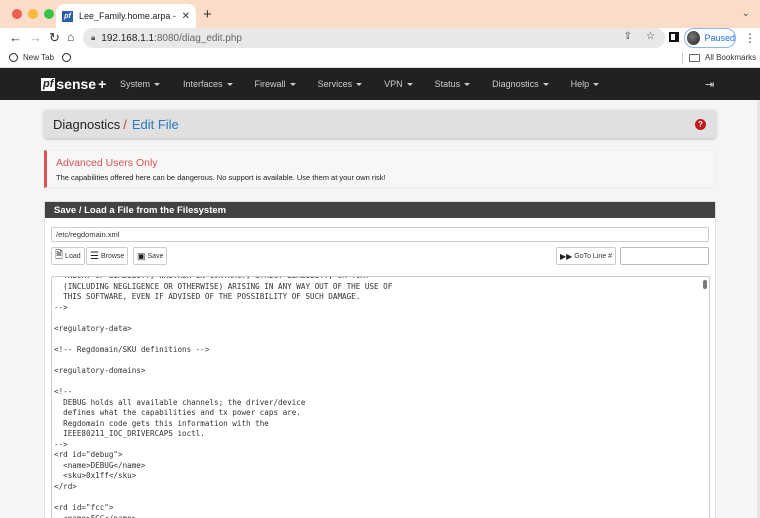 This screenshot has width=760, height=518. Describe the element at coordinates (67, 16) in the screenshot. I see `pfsense-favicon-icon: pf` at that location.